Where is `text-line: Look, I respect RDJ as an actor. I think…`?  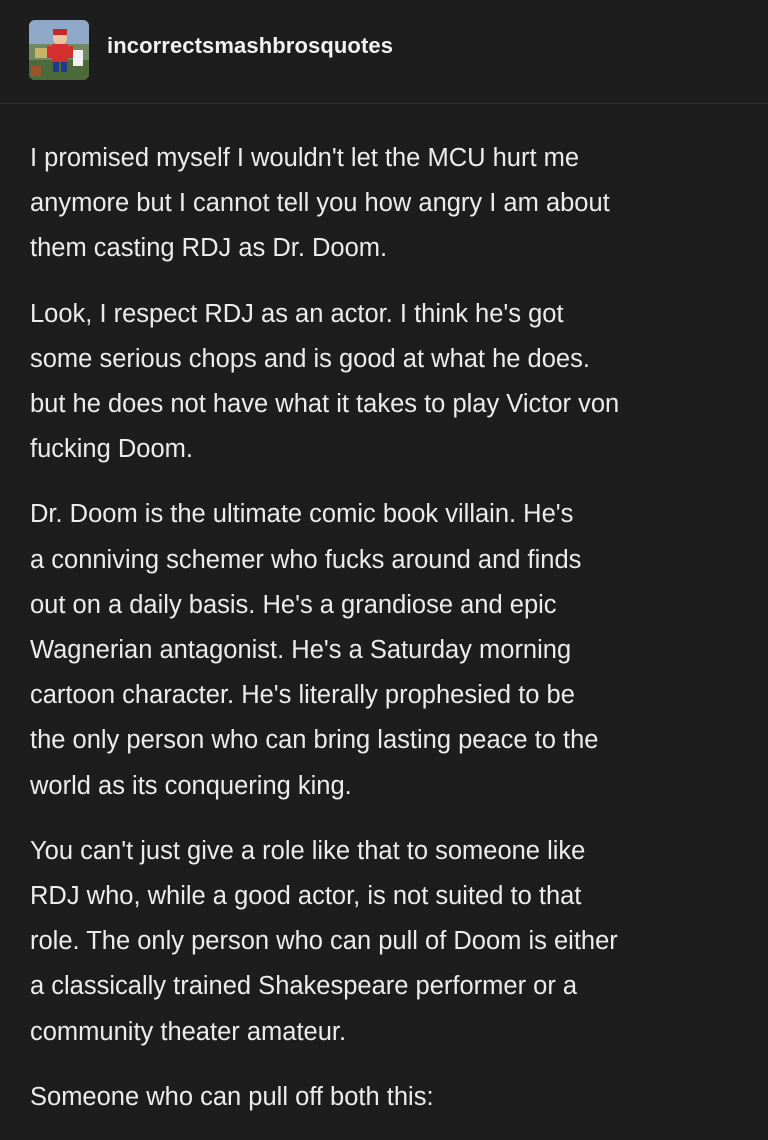 text-line: Look, I respect RDJ as an actor. I think… is located at coordinates (297, 313).